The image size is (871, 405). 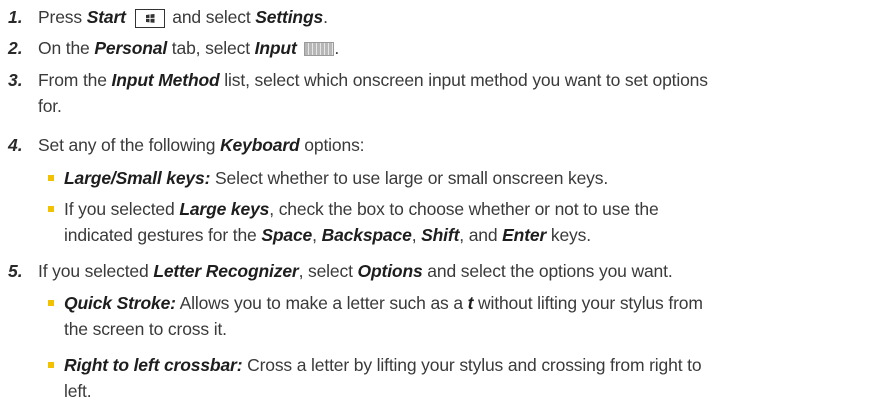 I want to click on step-number: 4., so click(x=15, y=145).